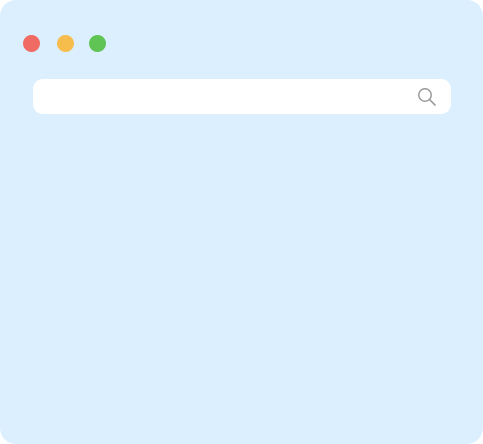 The width and height of the screenshot is (483, 444). What do you see at coordinates (65, 43) in the screenshot?
I see `minimize-window-button` at bounding box center [65, 43].